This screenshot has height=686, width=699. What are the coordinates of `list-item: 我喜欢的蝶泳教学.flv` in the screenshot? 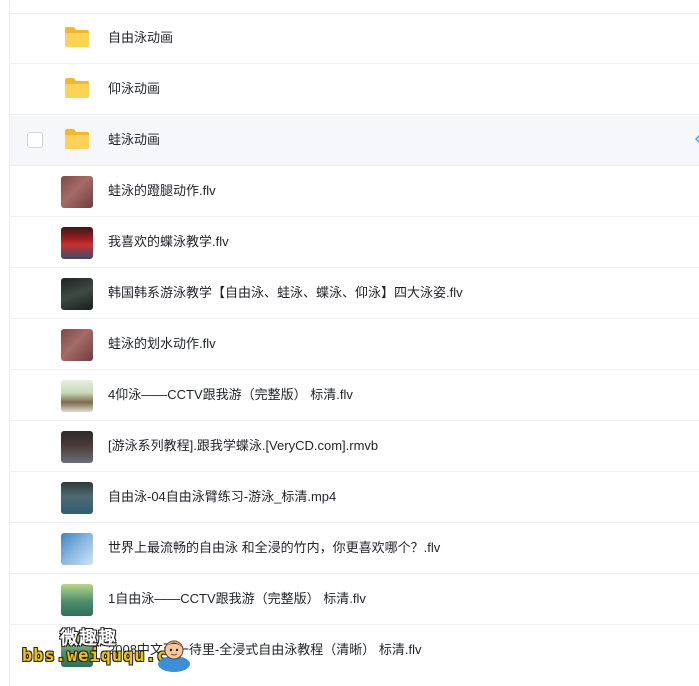 It's located at (354, 243).